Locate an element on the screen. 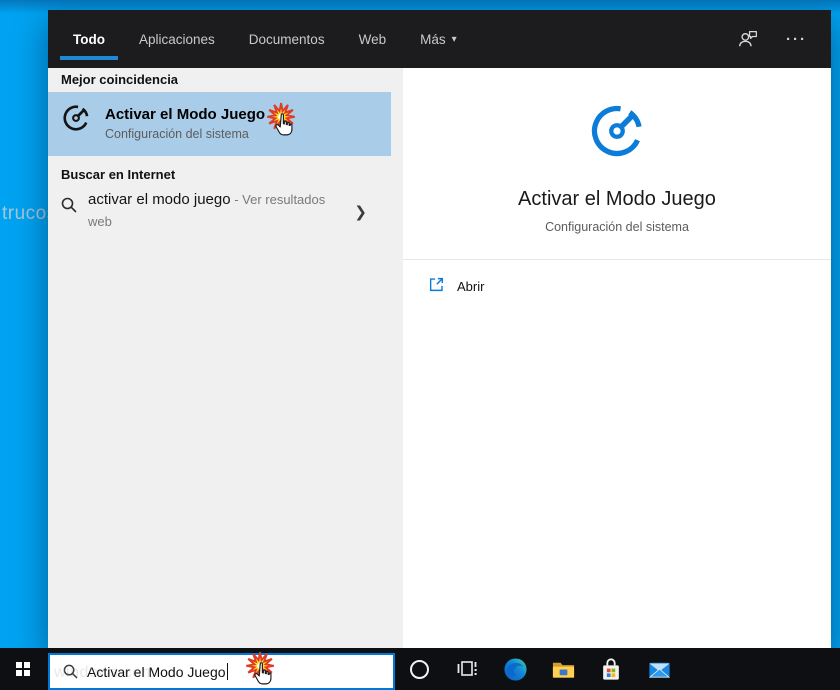  best-match-heading: Mejor coincidencia is located at coordinates (120, 79).